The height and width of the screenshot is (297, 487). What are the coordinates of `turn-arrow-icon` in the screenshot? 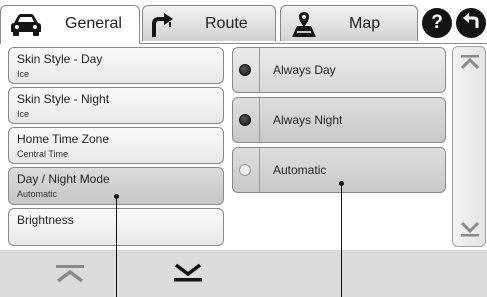 It's located at (163, 26).